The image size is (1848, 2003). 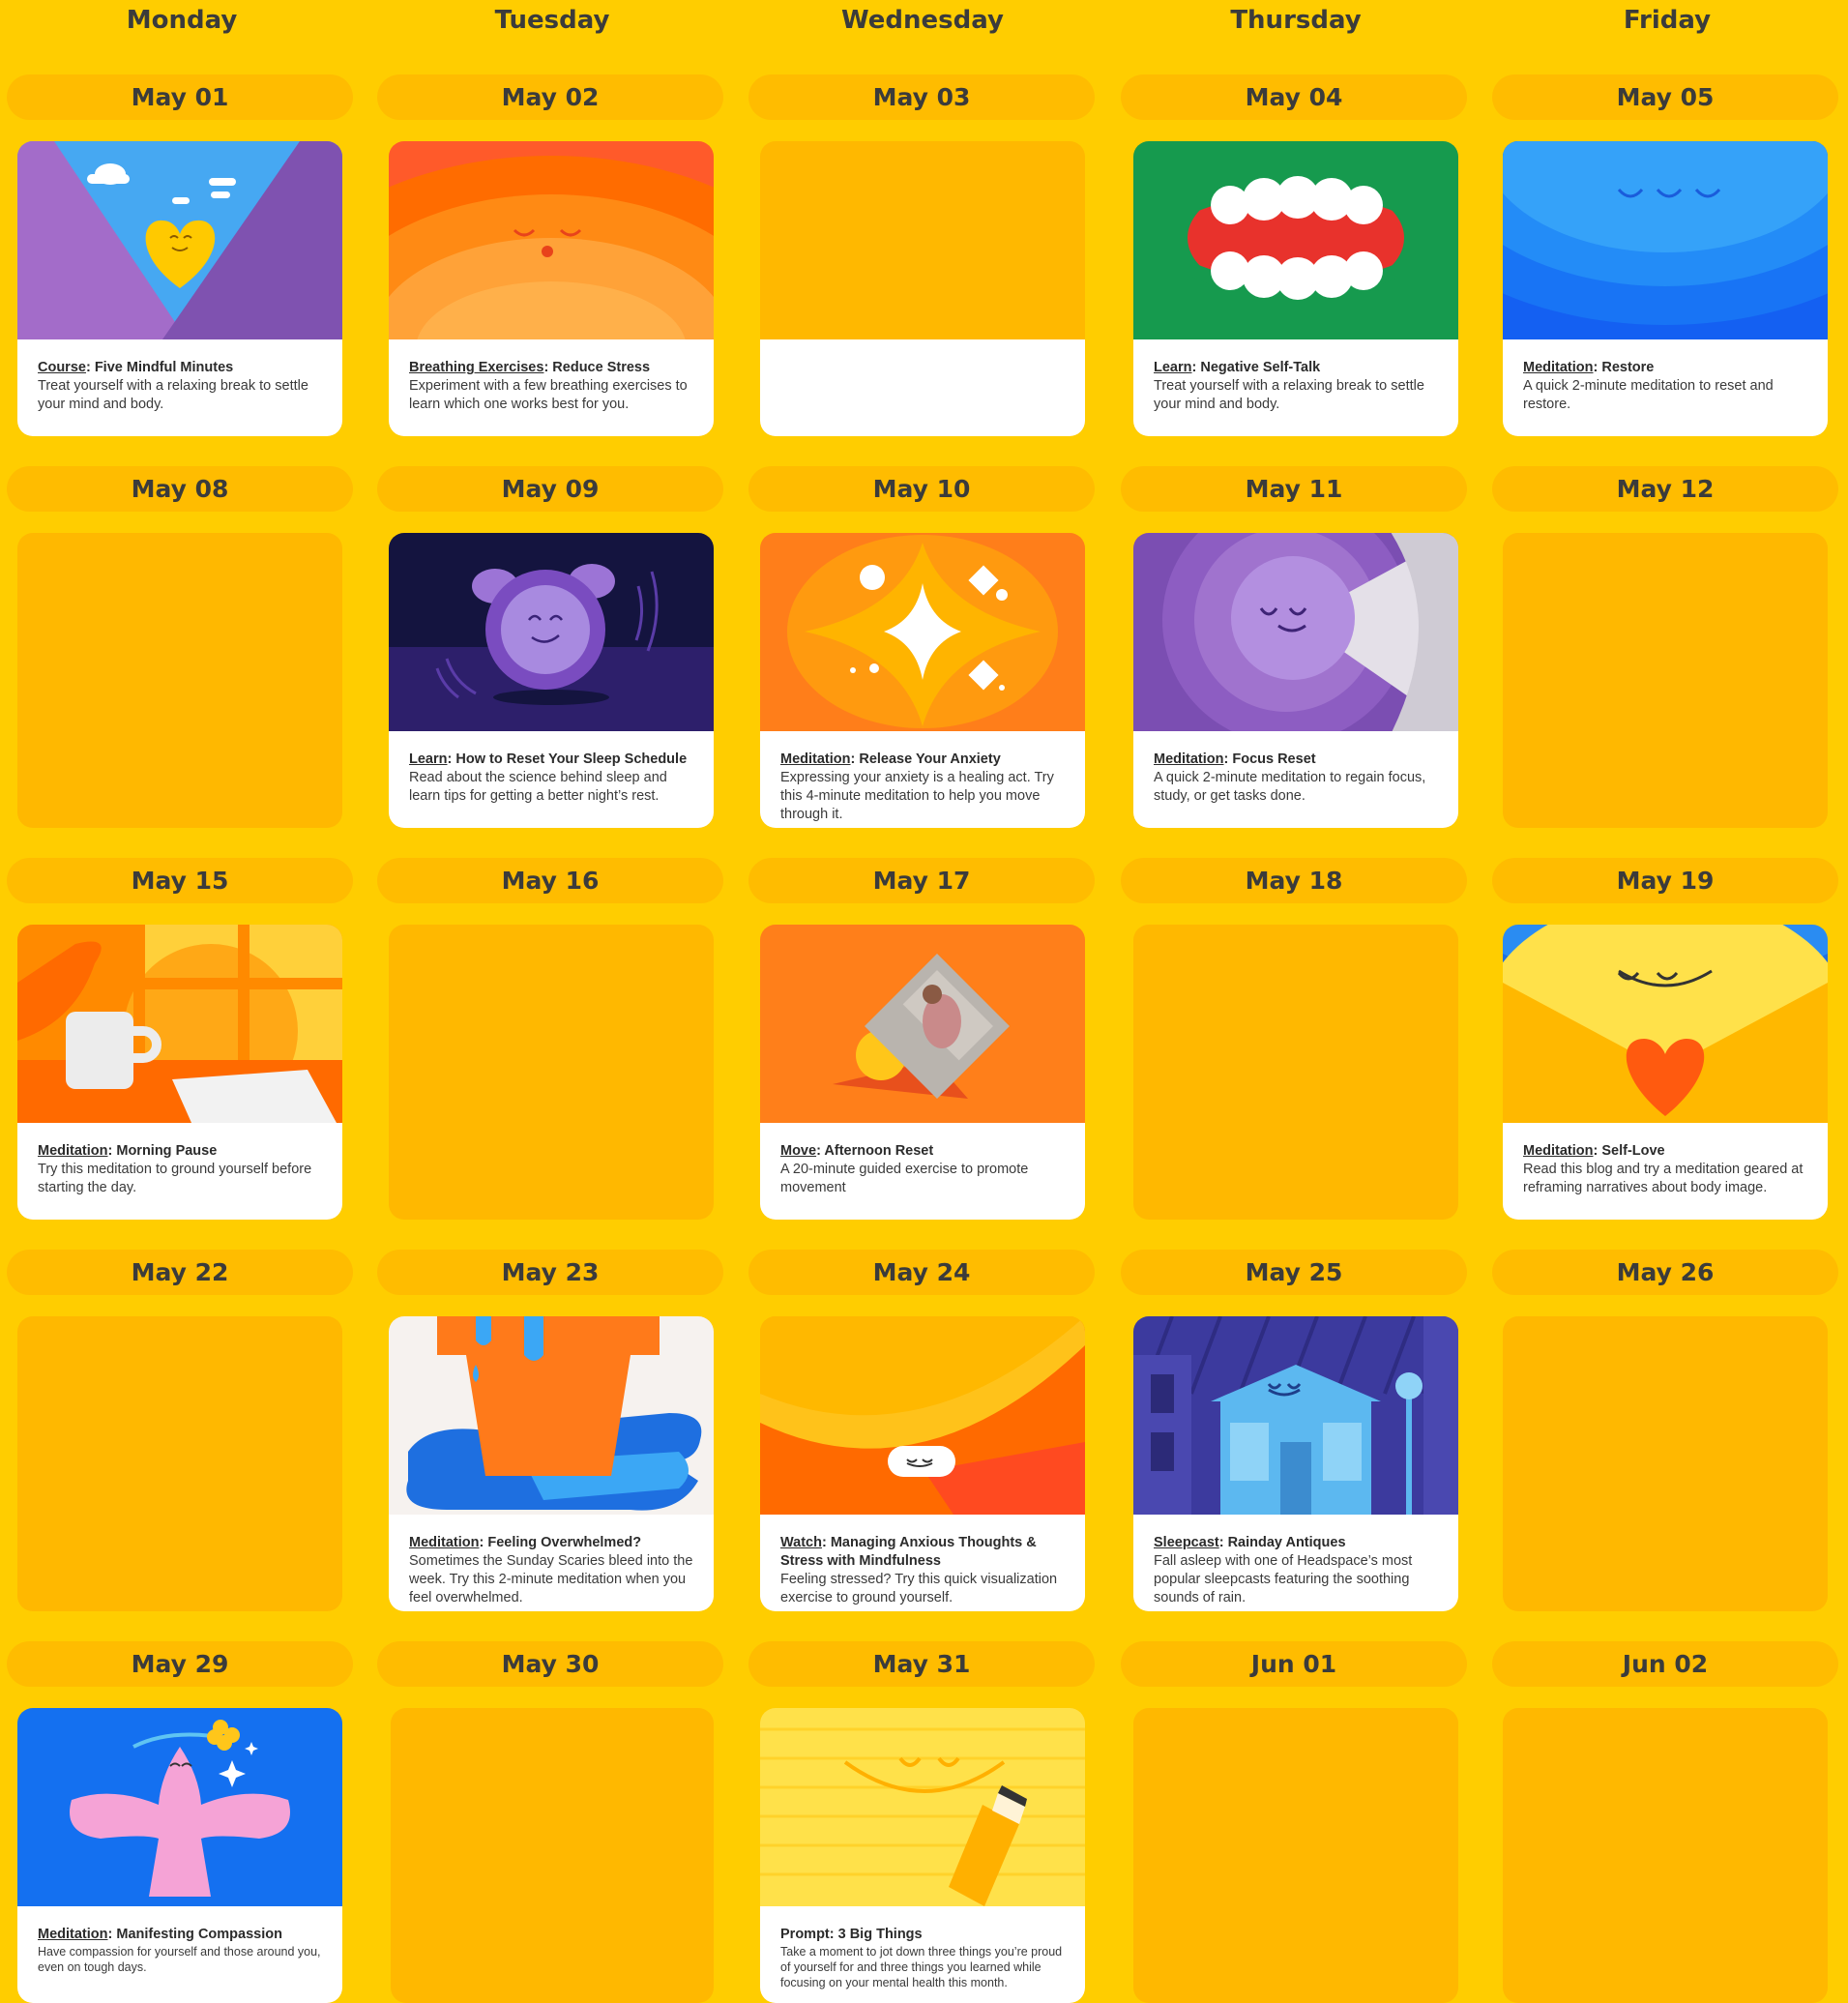 I want to click on date-pill: May 10, so click(x=921, y=489).